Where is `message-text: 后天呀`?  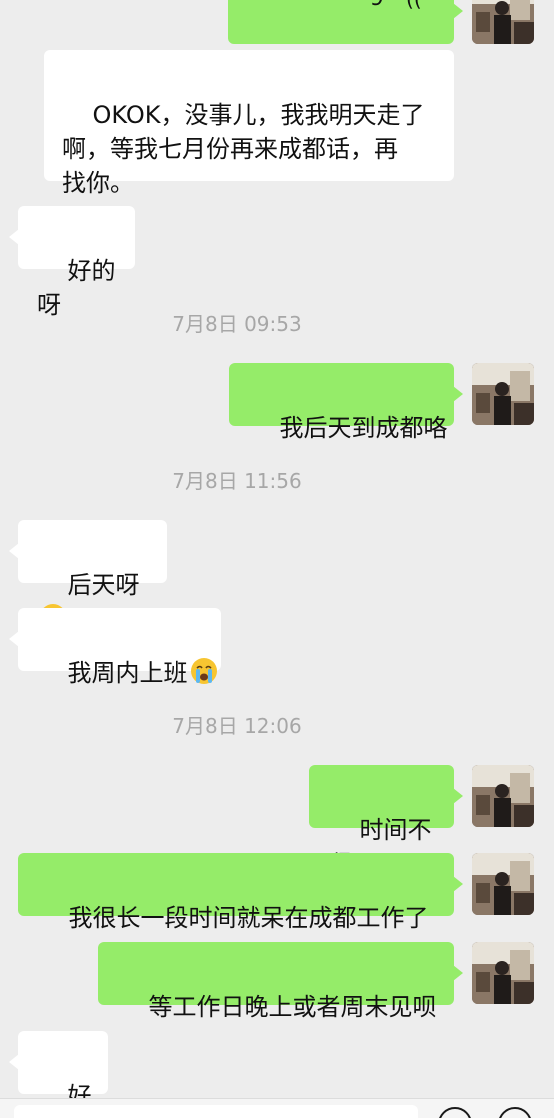
message-text: 后天呀 is located at coordinates (103, 585).